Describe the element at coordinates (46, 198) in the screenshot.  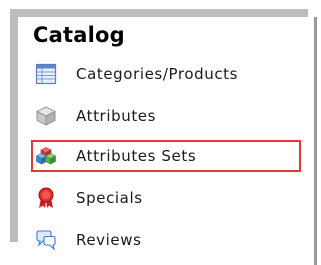
I see `specials-ribbon-icon` at that location.